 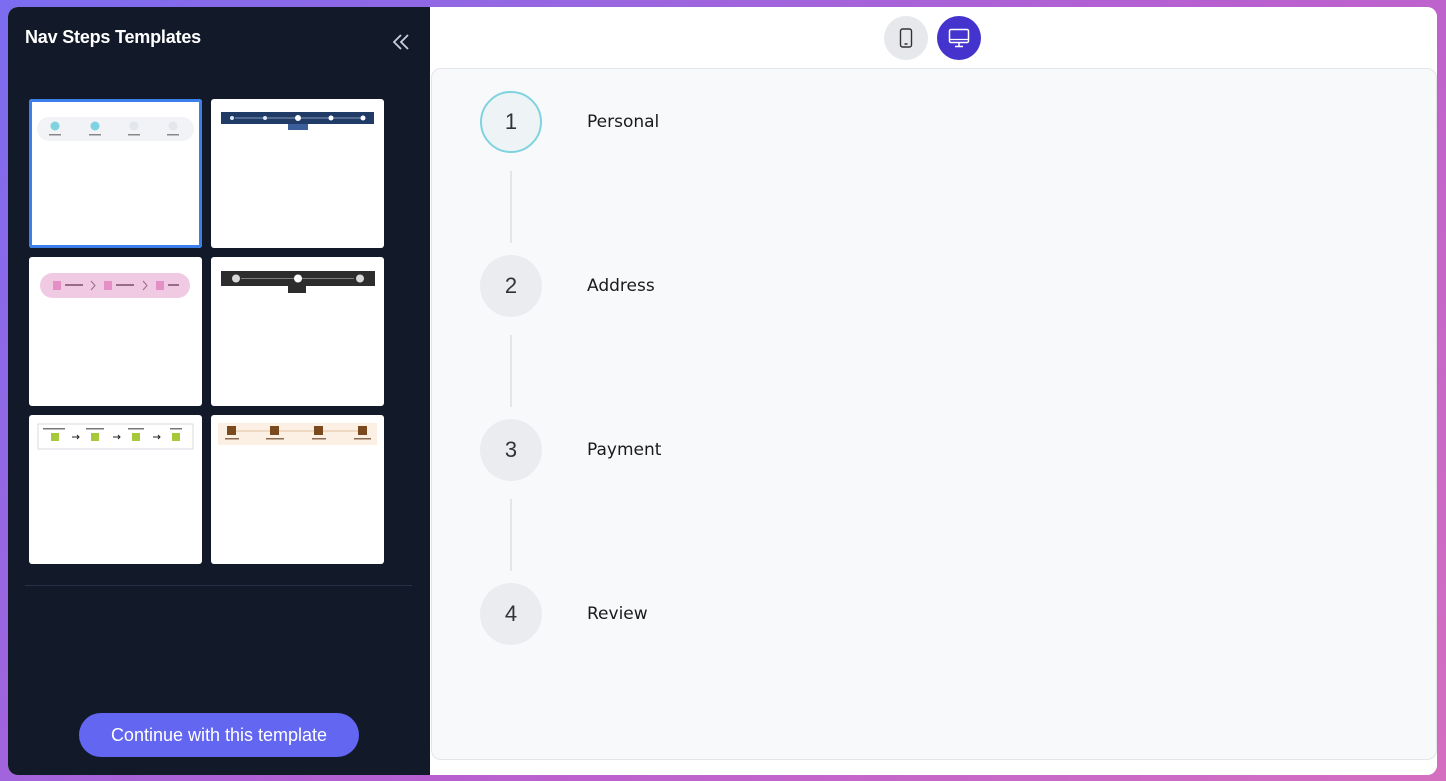 I want to click on template-3-thumbnail, so click(x=115, y=285).